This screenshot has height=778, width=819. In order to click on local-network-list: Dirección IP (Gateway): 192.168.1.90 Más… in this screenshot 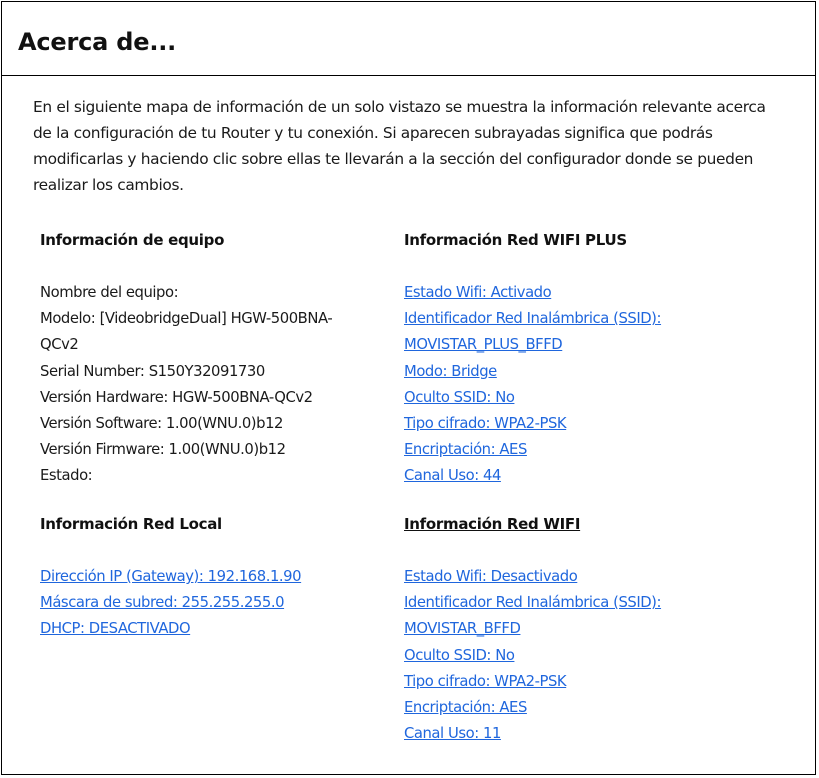, I will do `click(171, 603)`.